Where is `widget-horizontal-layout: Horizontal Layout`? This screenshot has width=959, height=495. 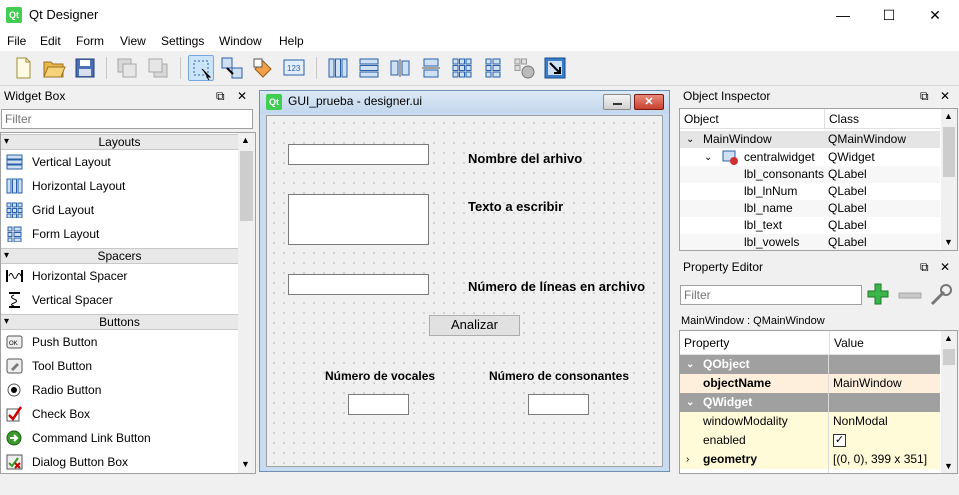 widget-horizontal-layout: Horizontal Layout is located at coordinates (119, 186).